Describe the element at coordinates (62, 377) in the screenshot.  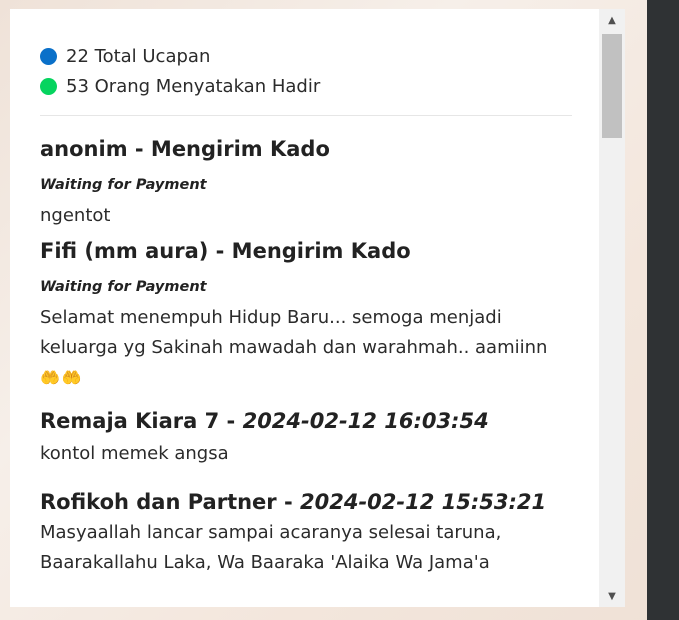
I see `praying-hands-icon: 🤲🤲` at that location.